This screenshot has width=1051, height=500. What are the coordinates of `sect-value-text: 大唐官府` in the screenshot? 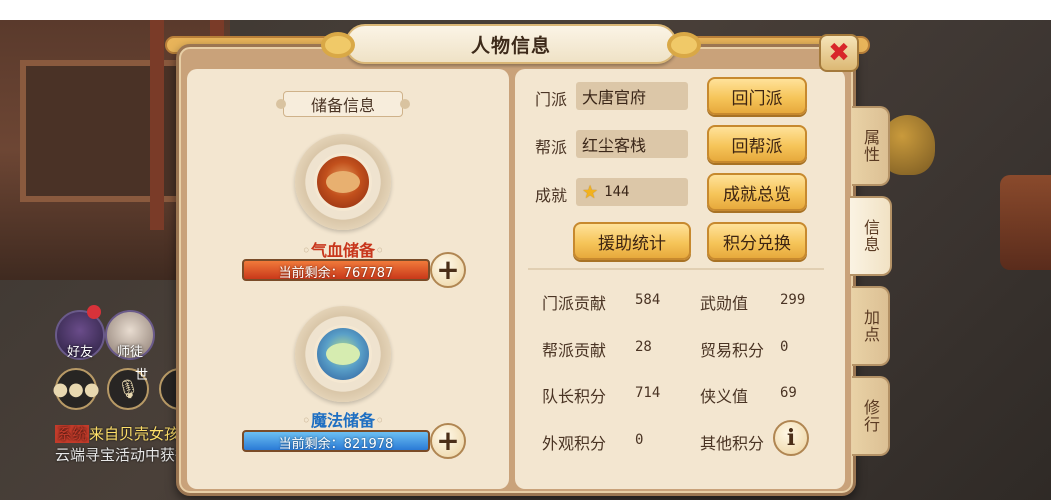 It's located at (614, 97).